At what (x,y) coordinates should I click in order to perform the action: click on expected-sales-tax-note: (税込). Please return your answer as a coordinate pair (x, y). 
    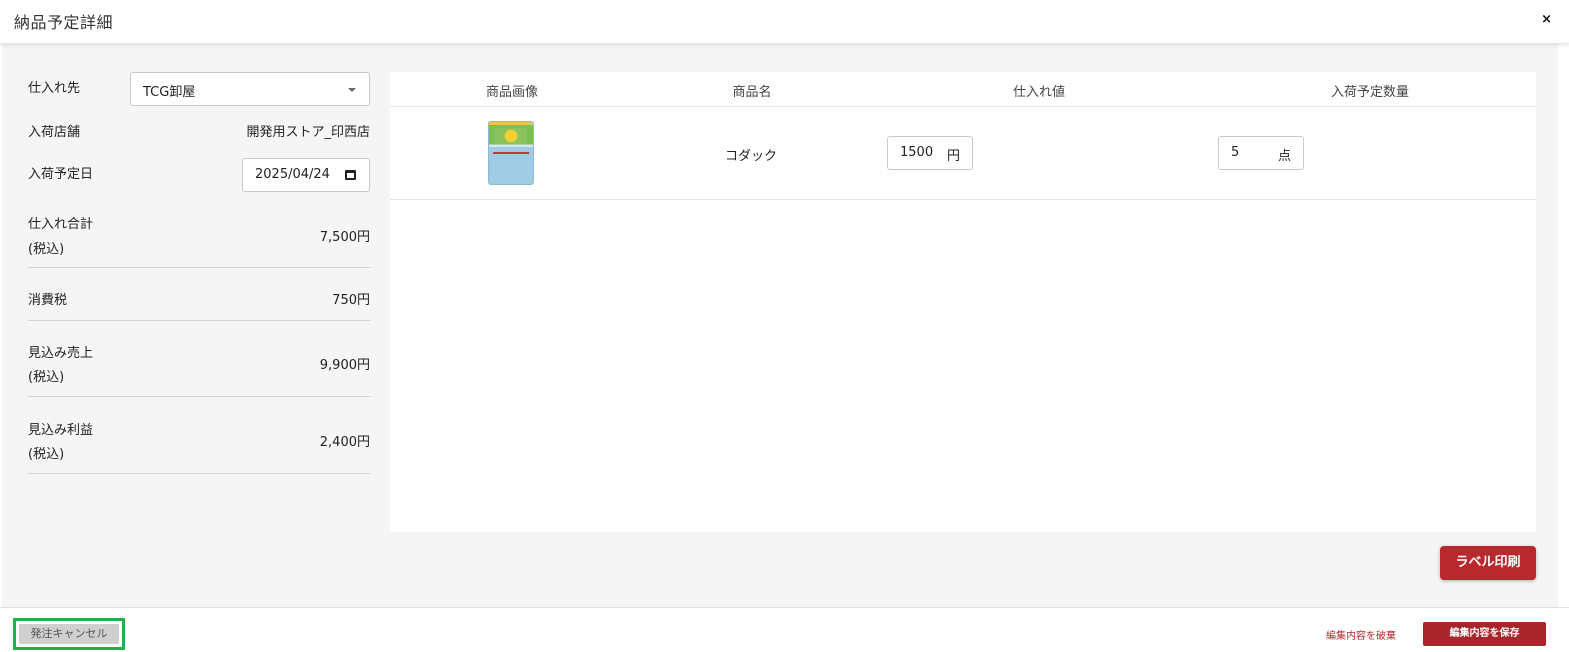
    Looking at the image, I should click on (46, 377).